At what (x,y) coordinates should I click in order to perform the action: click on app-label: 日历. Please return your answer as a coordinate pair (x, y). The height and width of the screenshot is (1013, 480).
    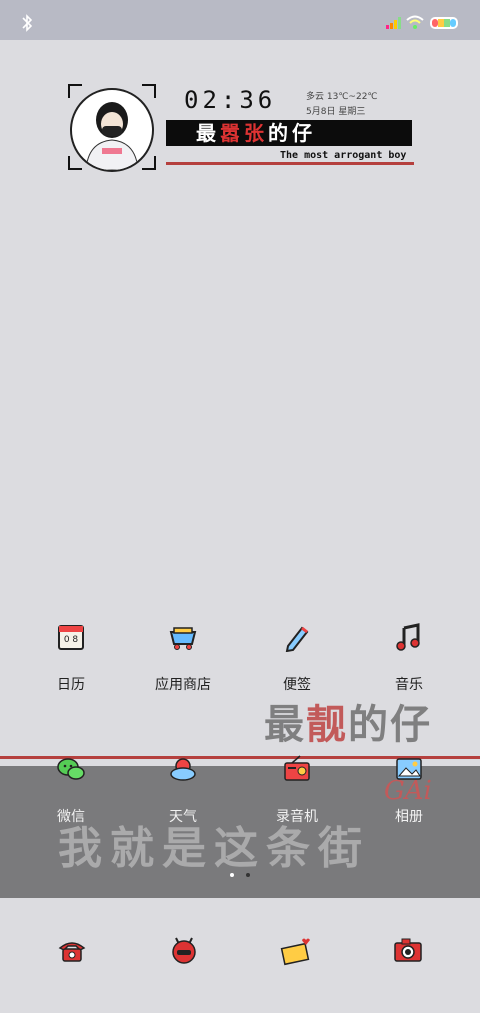
    Looking at the image, I should click on (71, 685).